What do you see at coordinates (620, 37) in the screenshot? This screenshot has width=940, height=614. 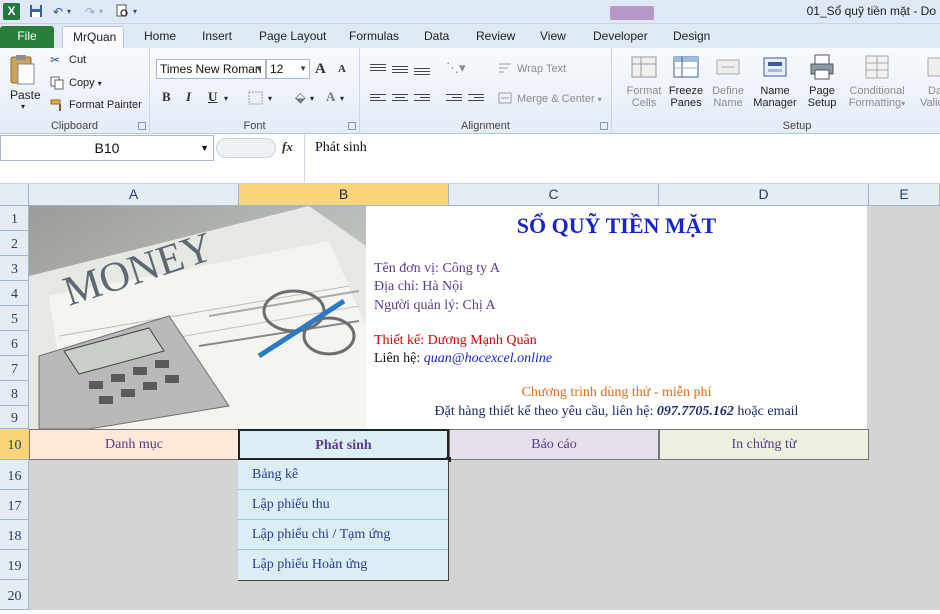 I see `tab-developer: Developer` at bounding box center [620, 37].